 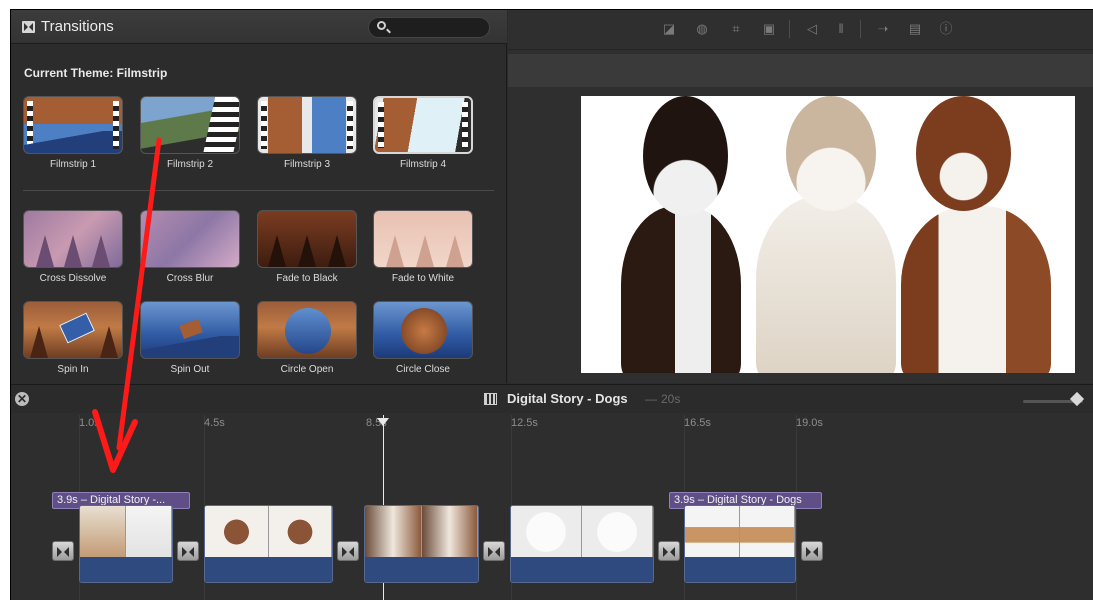 What do you see at coordinates (307, 239) in the screenshot?
I see `fade-to-black-thumbnail` at bounding box center [307, 239].